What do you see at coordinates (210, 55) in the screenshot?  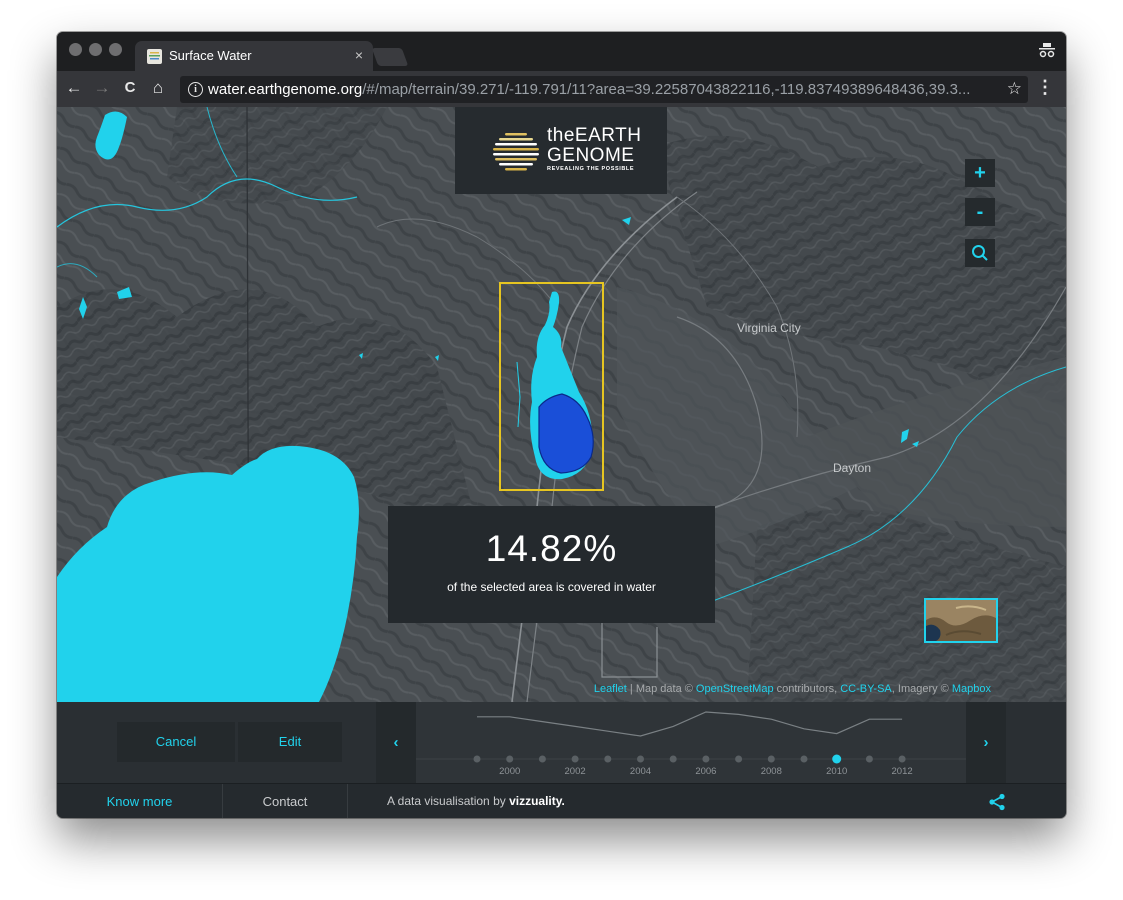 I see `tab-title: Surface Water` at bounding box center [210, 55].